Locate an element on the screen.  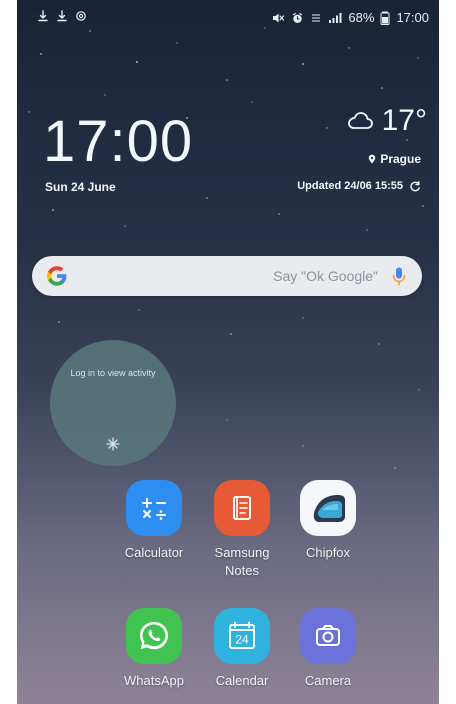
weather-location: Prague is located at coordinates (394, 159).